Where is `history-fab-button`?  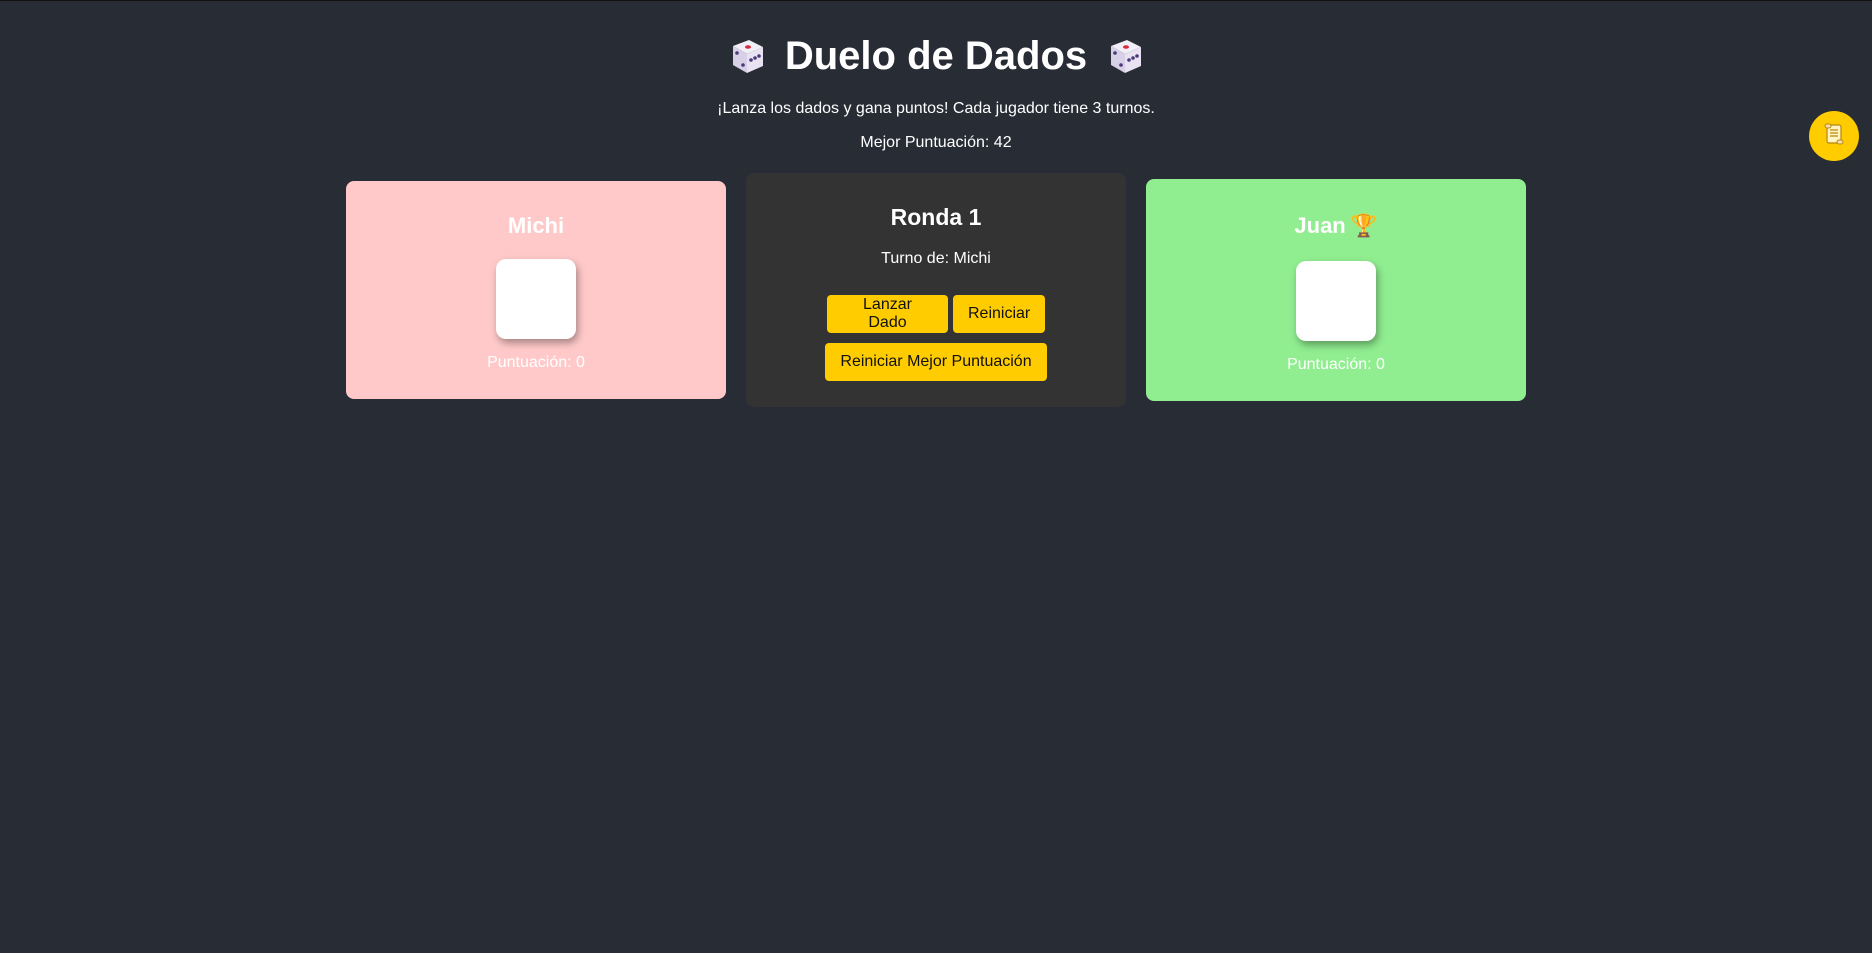 history-fab-button is located at coordinates (1834, 136).